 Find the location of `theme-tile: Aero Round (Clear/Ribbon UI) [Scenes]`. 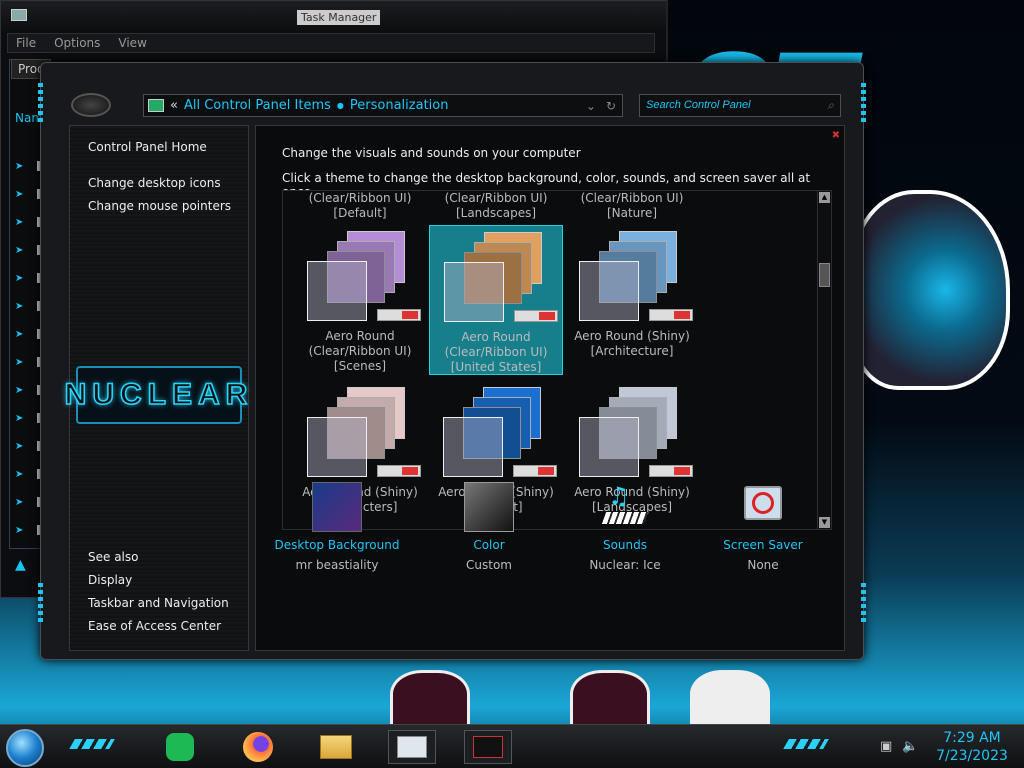

theme-tile: Aero Round (Clear/Ribbon UI) [Scenes] is located at coordinates (360, 300).